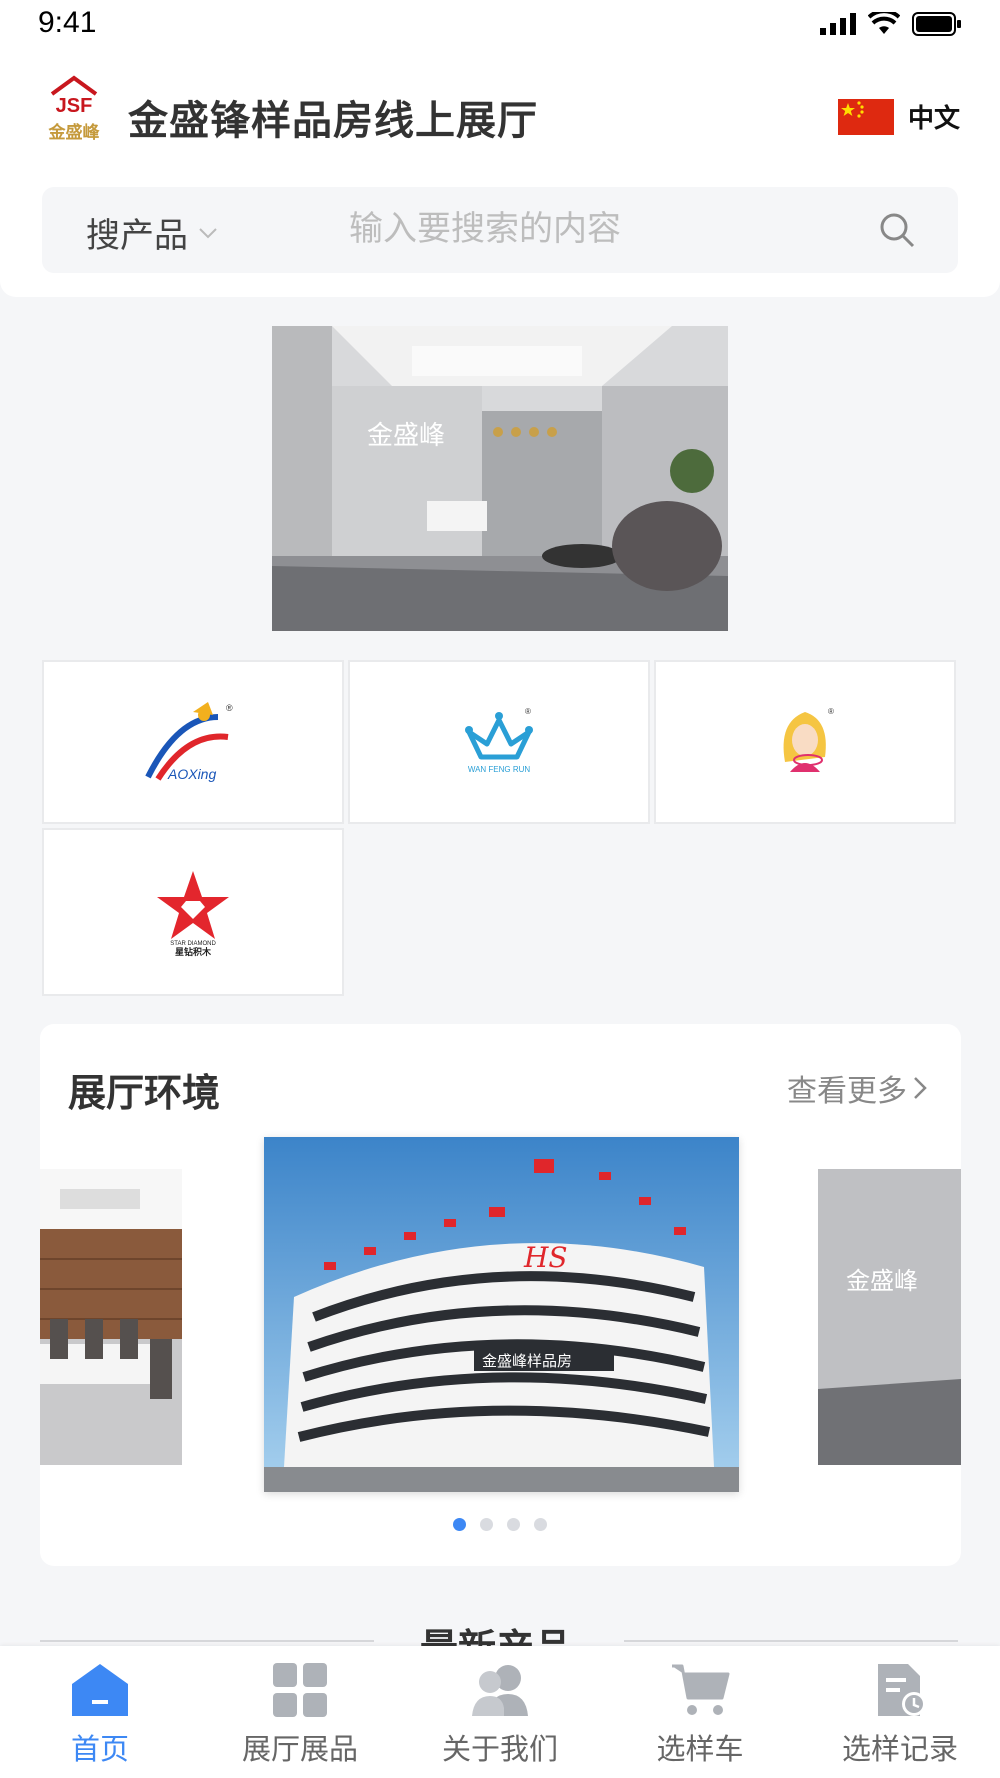  Describe the element at coordinates (899, 1749) in the screenshot. I see `tab-label: 选样记录` at that location.